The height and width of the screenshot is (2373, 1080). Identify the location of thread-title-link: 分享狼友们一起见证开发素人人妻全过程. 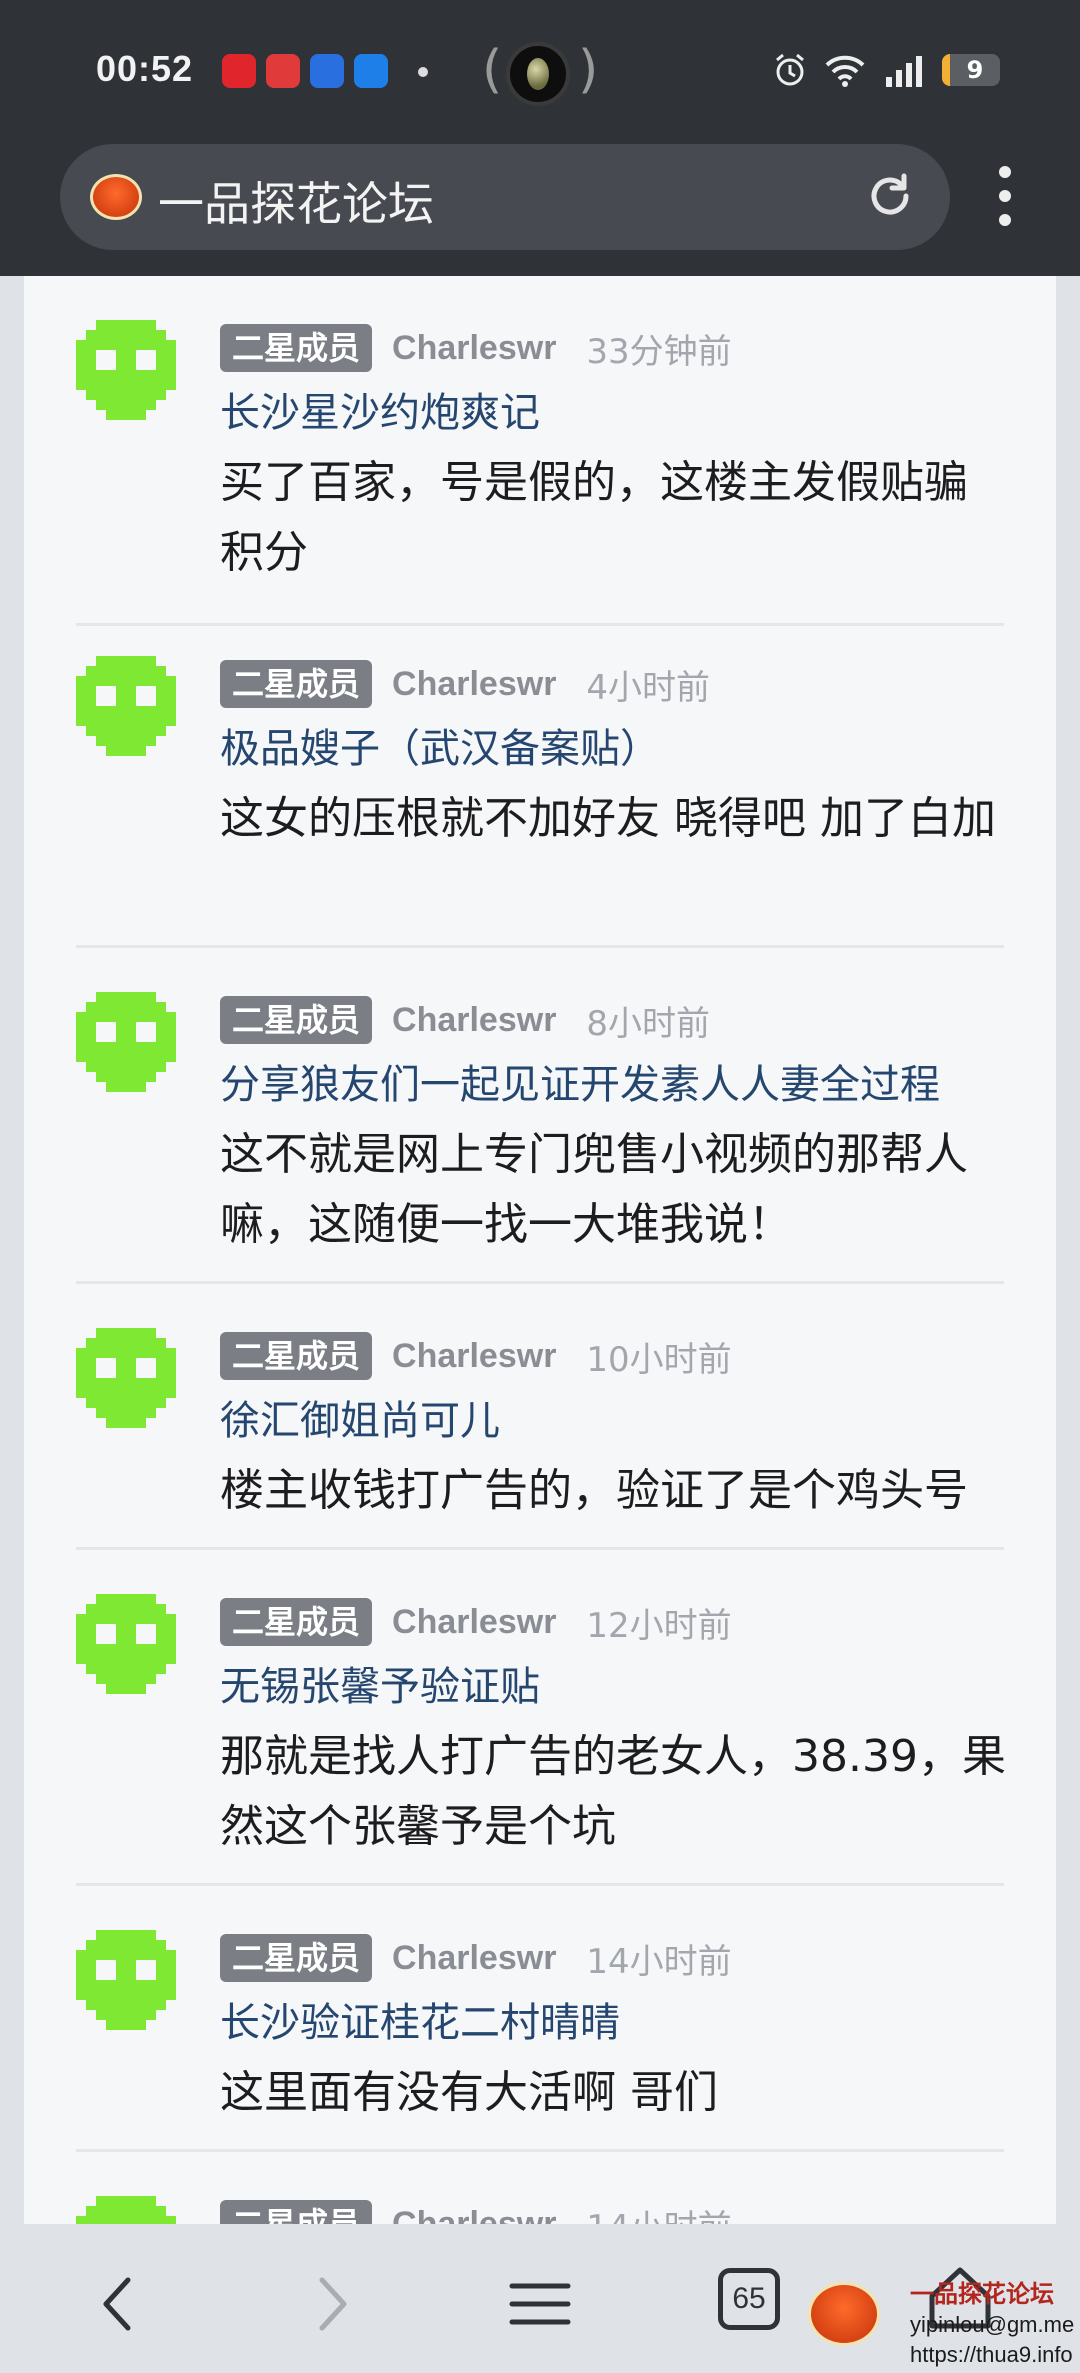
(580, 1081).